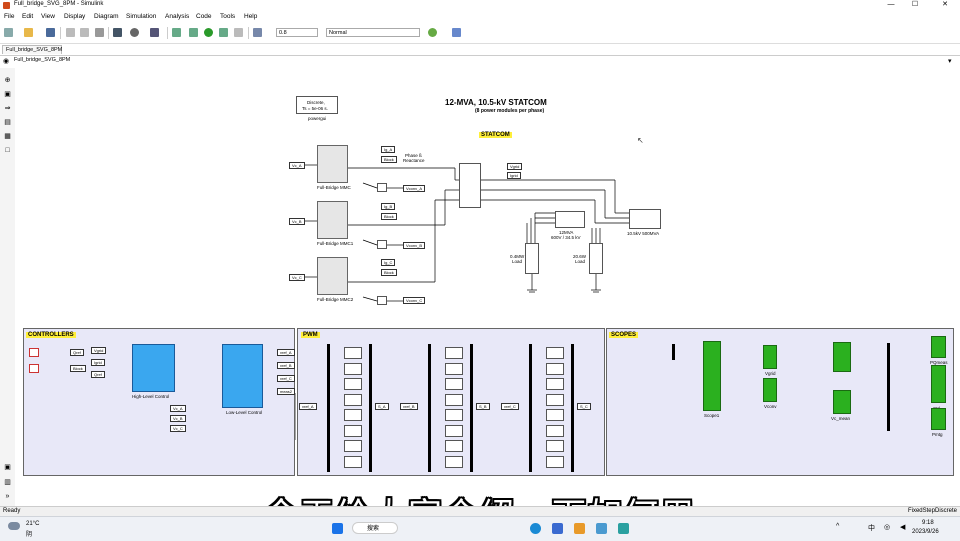  Describe the element at coordinates (177, 16) in the screenshot. I see `menu-analysis: Analysis` at that location.